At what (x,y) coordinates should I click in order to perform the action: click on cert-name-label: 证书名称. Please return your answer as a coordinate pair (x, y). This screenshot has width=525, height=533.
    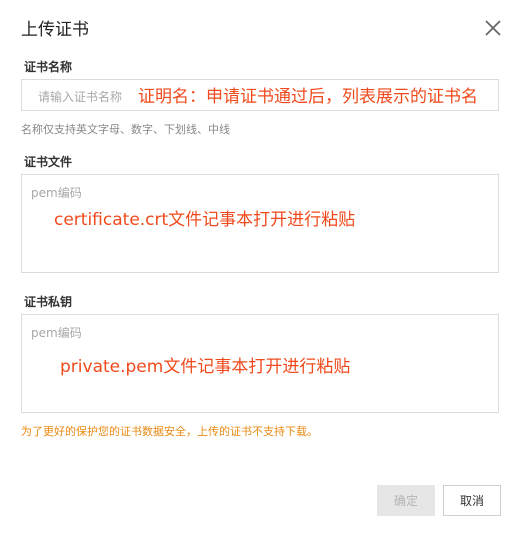
    Looking at the image, I should click on (48, 67).